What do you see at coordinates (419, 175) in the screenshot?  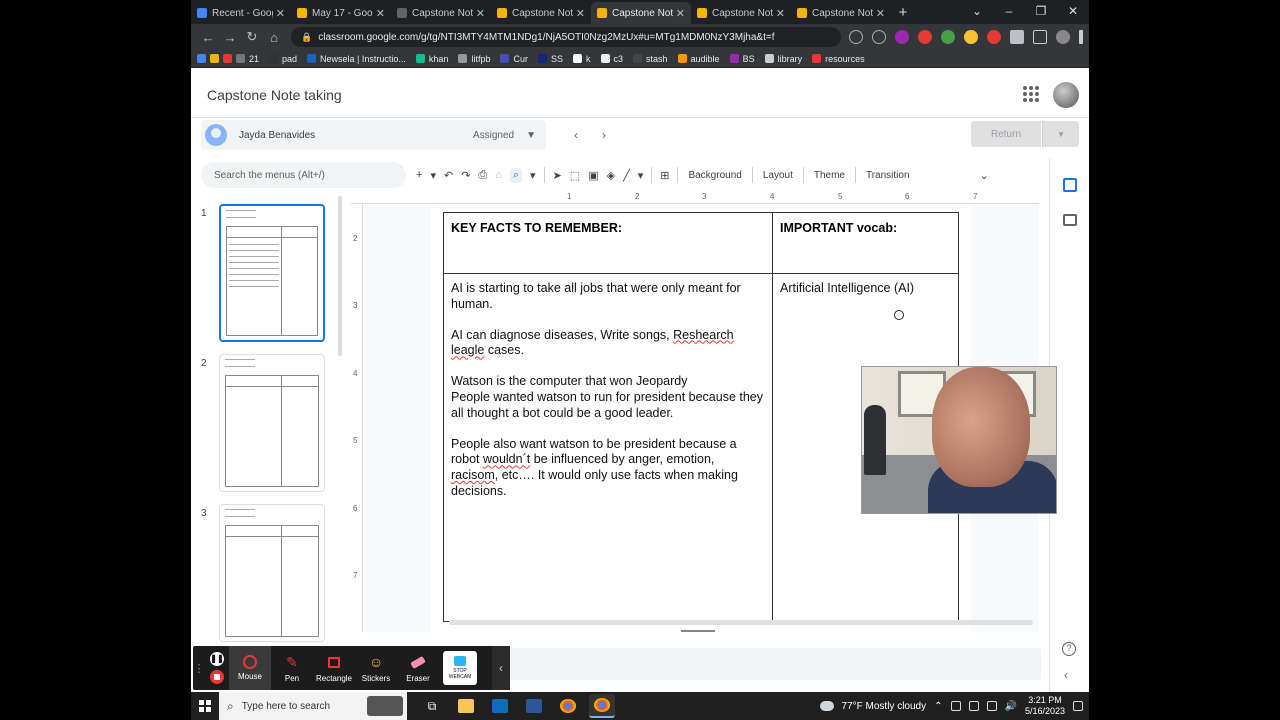 I see `new-slide-icon: +` at bounding box center [419, 175].